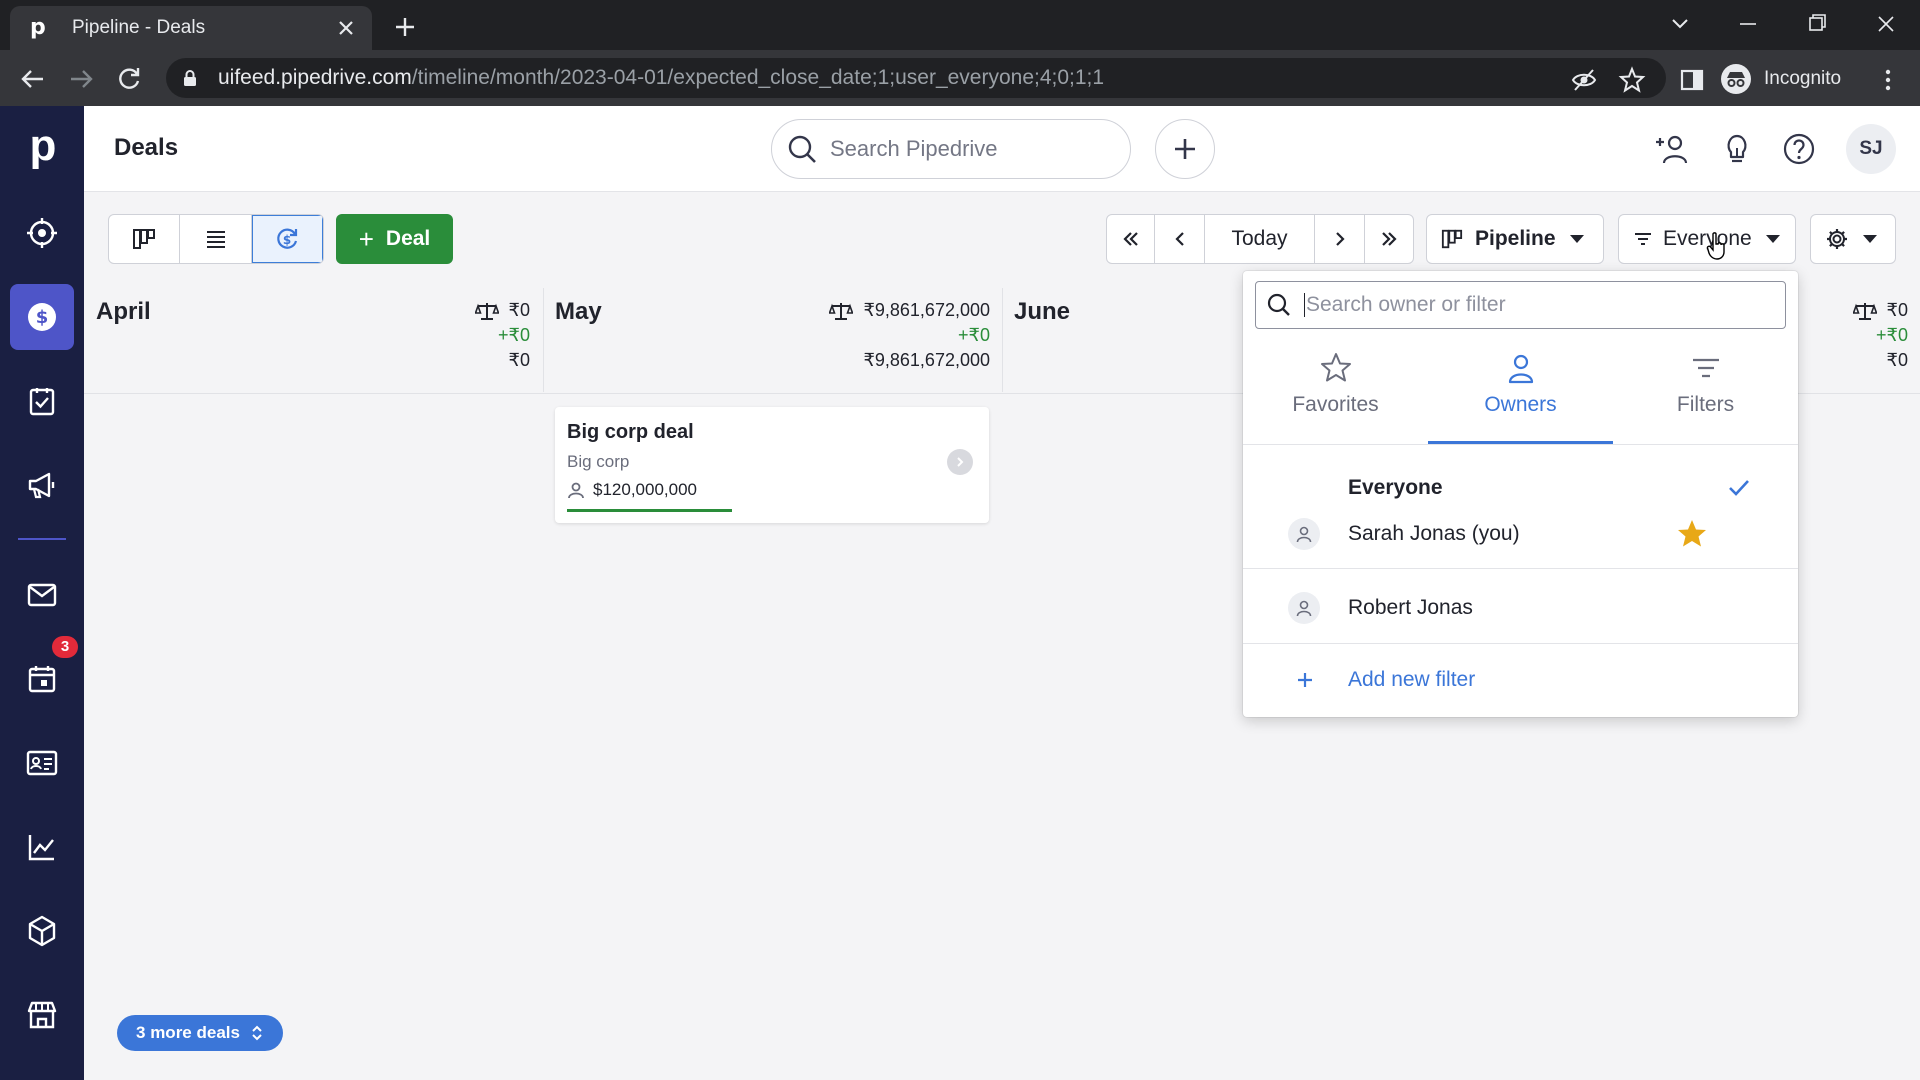  Describe the element at coordinates (645, 489) in the screenshot. I see `deal-value: $120,000,000` at that location.